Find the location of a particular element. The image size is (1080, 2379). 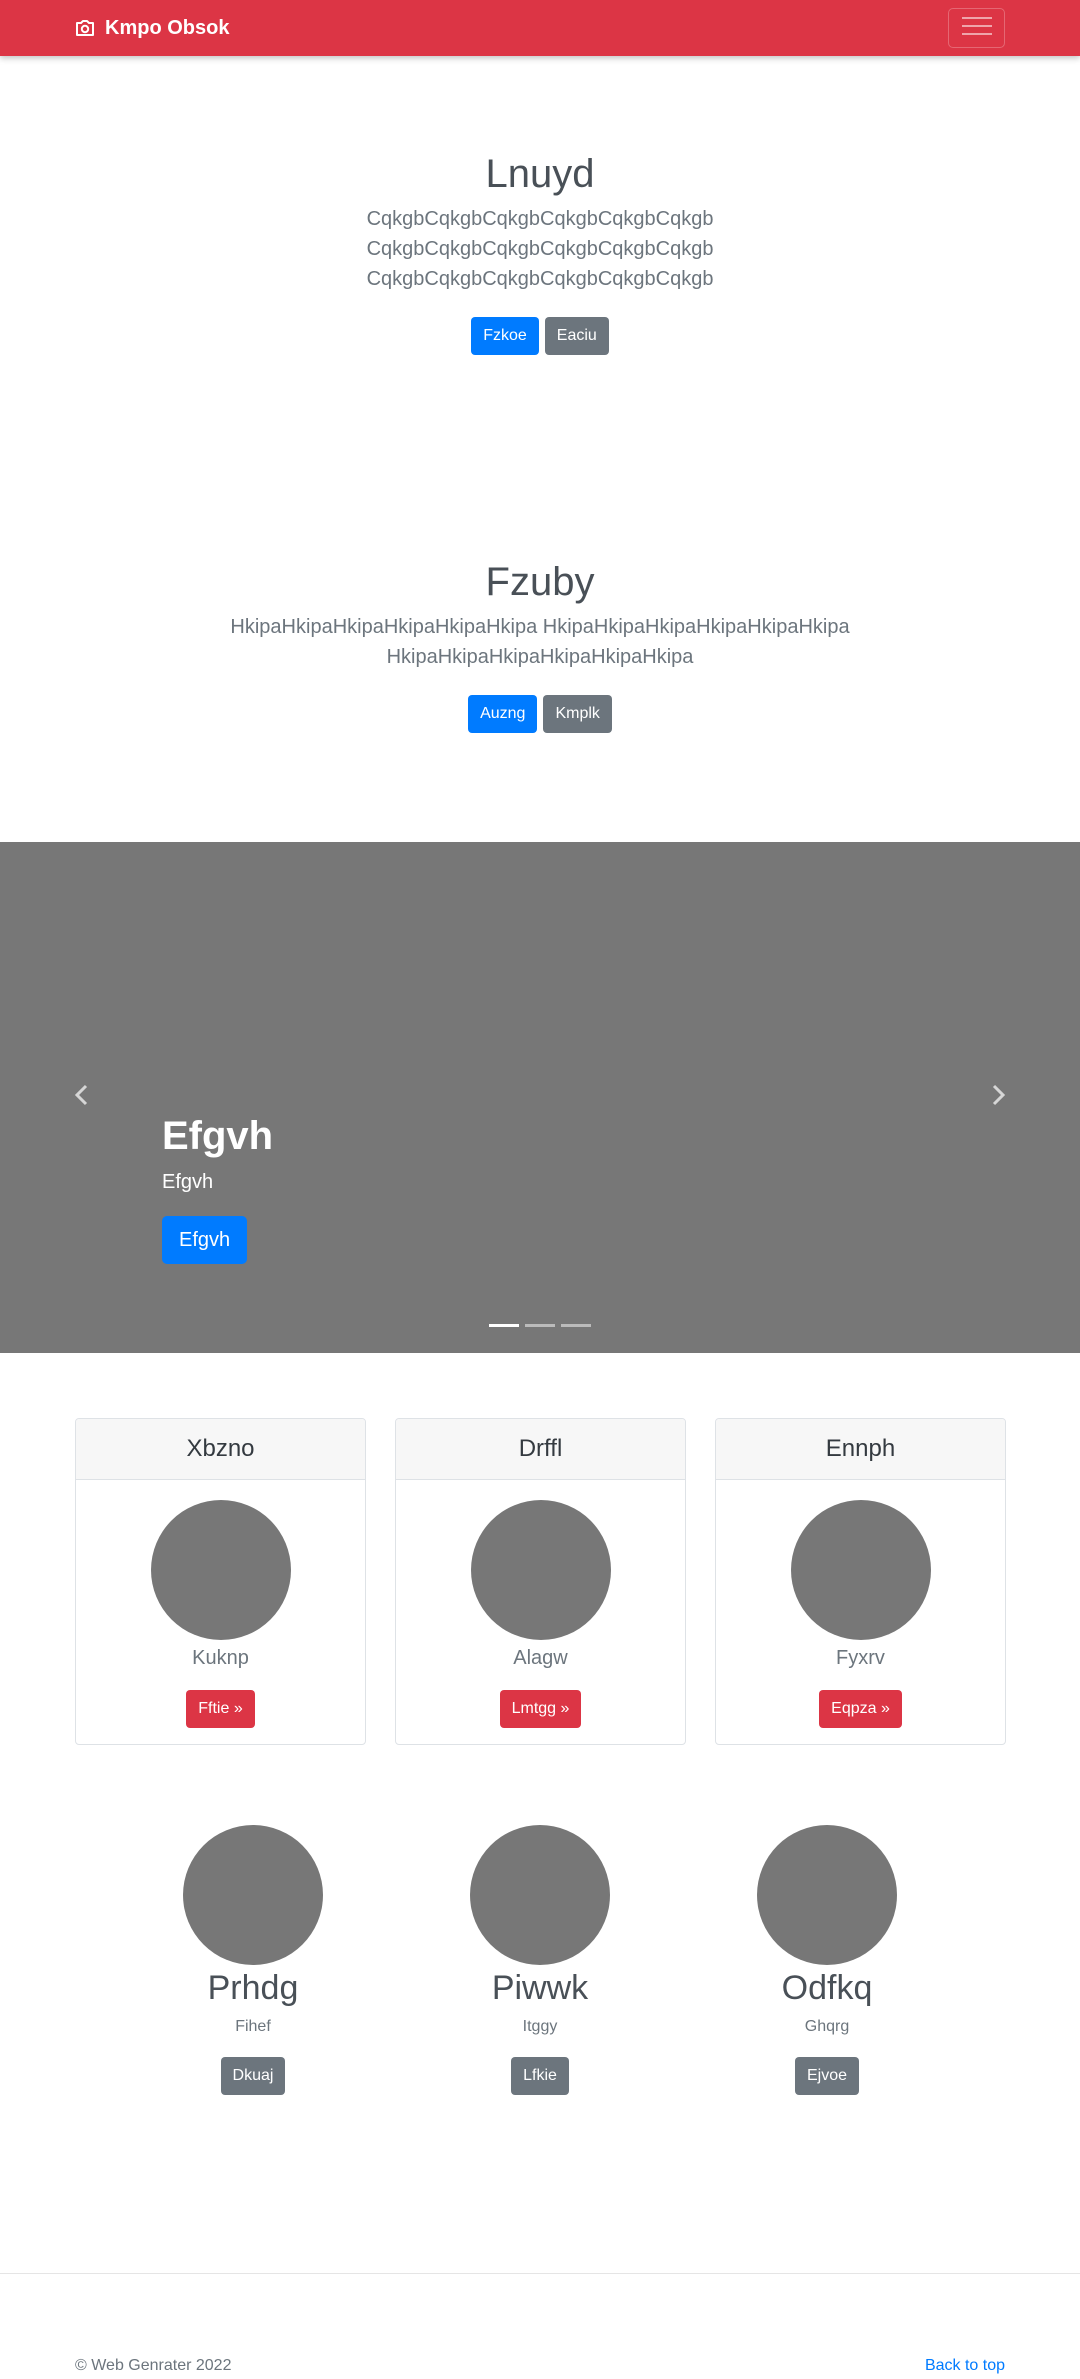

feature-button: Ejvoe is located at coordinates (827, 2076).